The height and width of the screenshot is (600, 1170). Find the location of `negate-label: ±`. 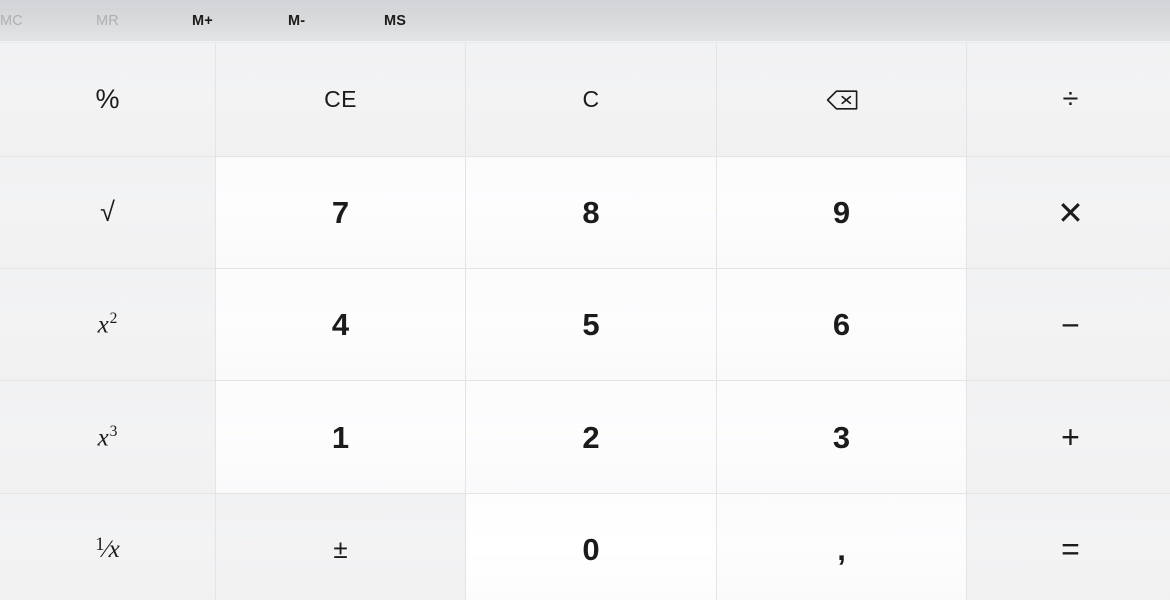

negate-label: ± is located at coordinates (340, 549).